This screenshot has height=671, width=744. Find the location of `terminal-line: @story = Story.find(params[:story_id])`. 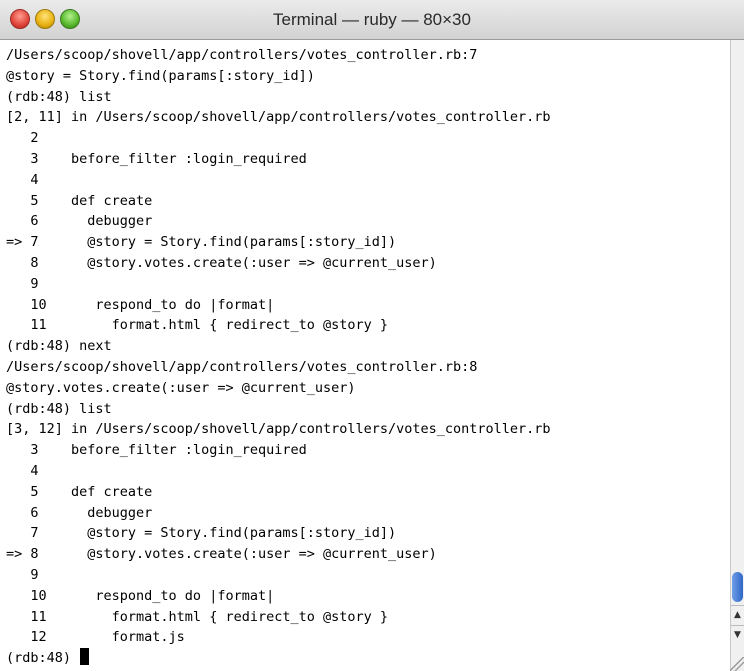

terminal-line: @story = Story.find(params[:story_id]) is located at coordinates (160, 75).